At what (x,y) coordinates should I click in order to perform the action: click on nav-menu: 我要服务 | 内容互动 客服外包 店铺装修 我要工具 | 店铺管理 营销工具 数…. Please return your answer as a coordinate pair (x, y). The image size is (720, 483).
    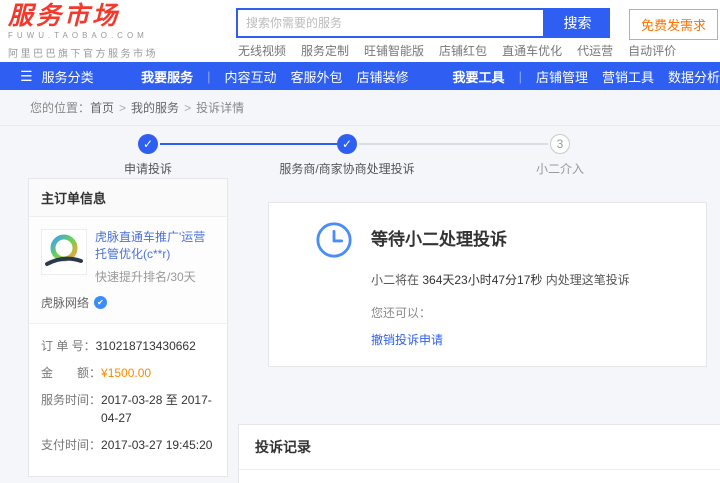
    Looking at the image, I should click on (430, 76).